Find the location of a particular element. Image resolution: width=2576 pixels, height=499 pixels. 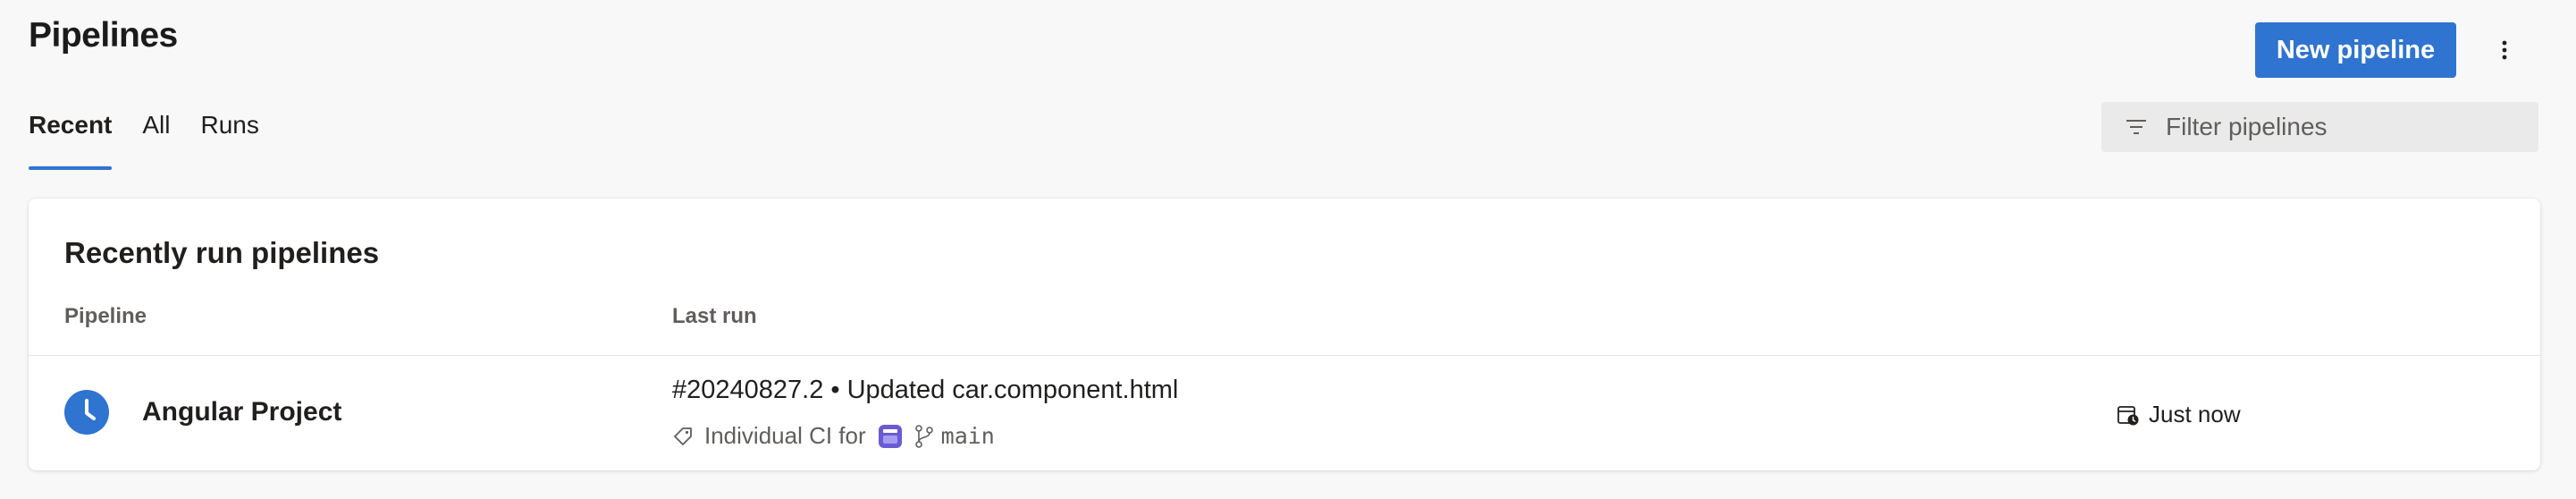

new-pipeline-button: New pipeline is located at coordinates (2356, 50).